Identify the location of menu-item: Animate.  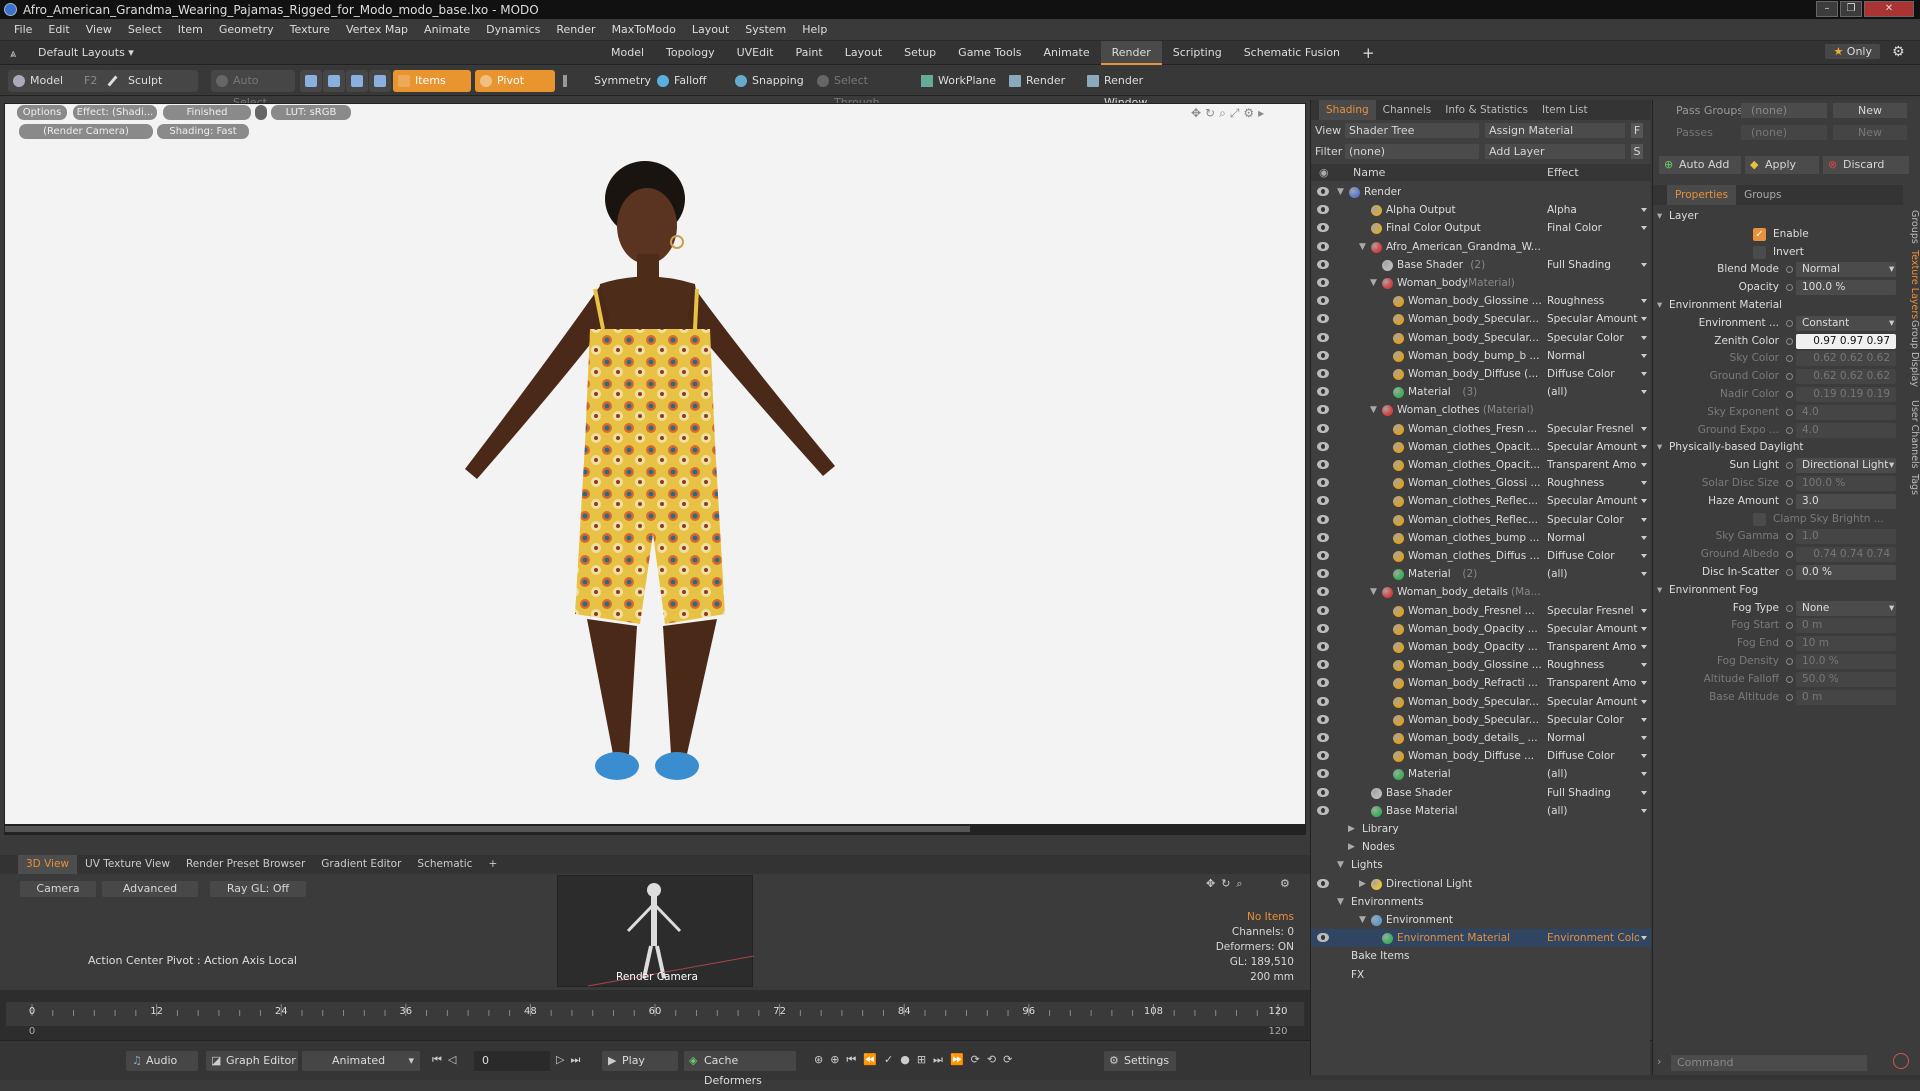
(447, 29).